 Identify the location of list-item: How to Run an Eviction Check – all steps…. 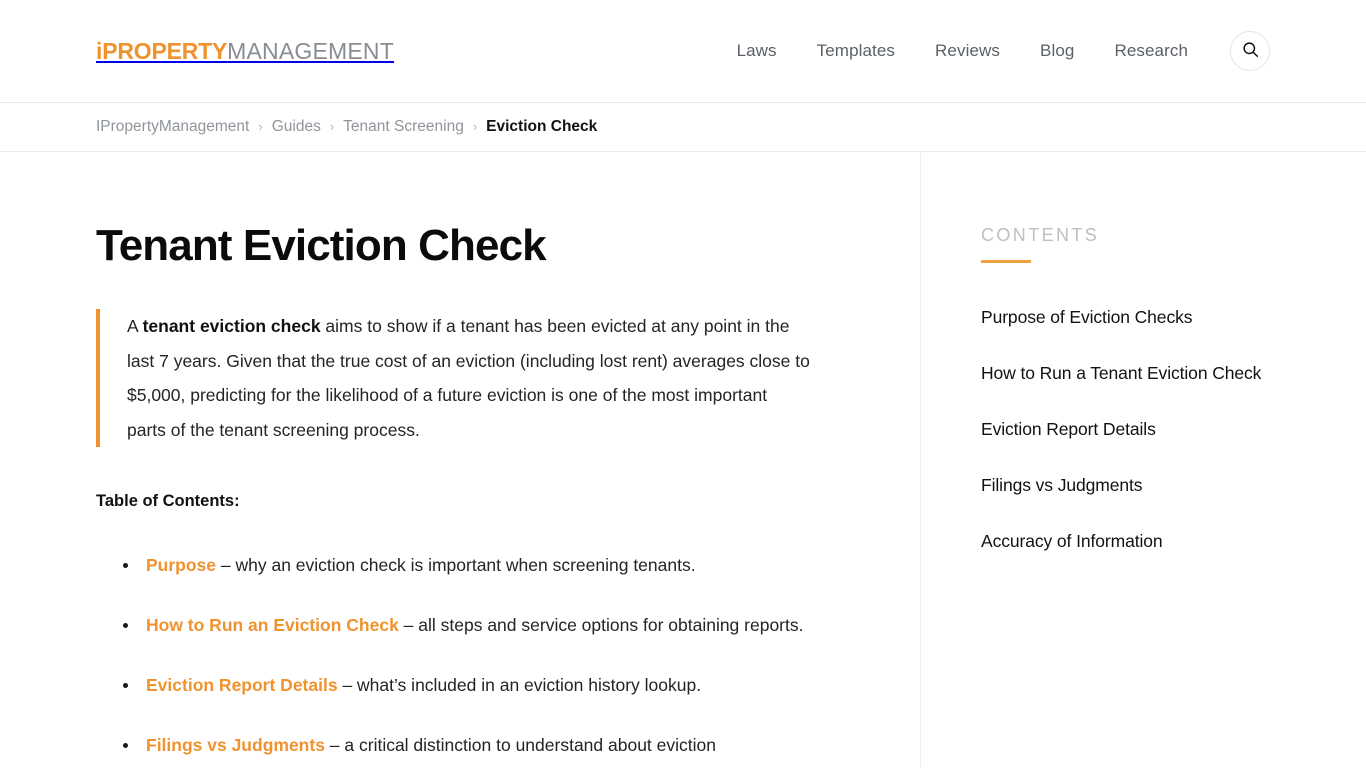
(466, 625).